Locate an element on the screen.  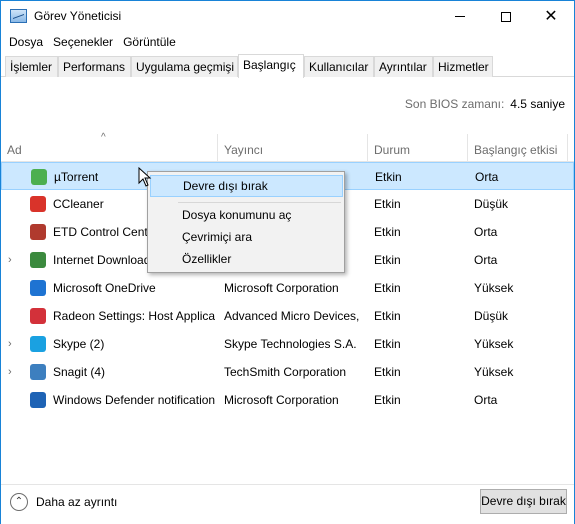
bios-time-label: Son BIOS zamanı: is located at coordinates (454, 104).